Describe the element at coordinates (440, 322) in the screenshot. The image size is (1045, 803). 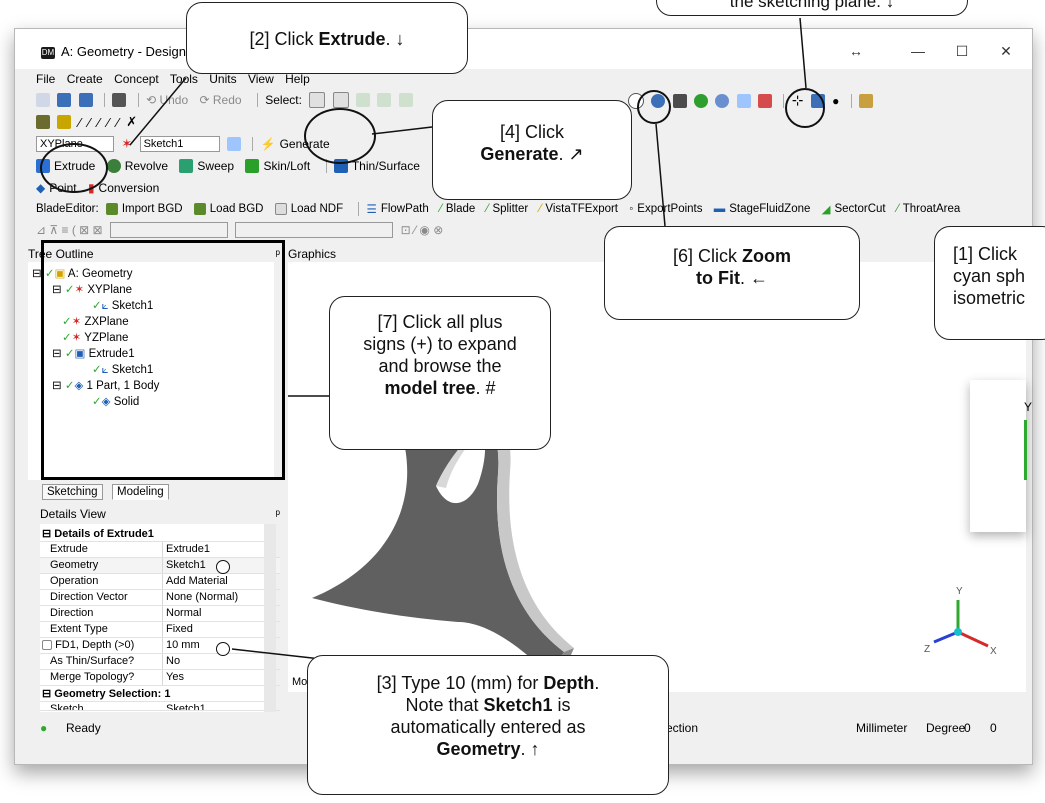
I see `callout-7-line1: [7] Click all plus` at that location.